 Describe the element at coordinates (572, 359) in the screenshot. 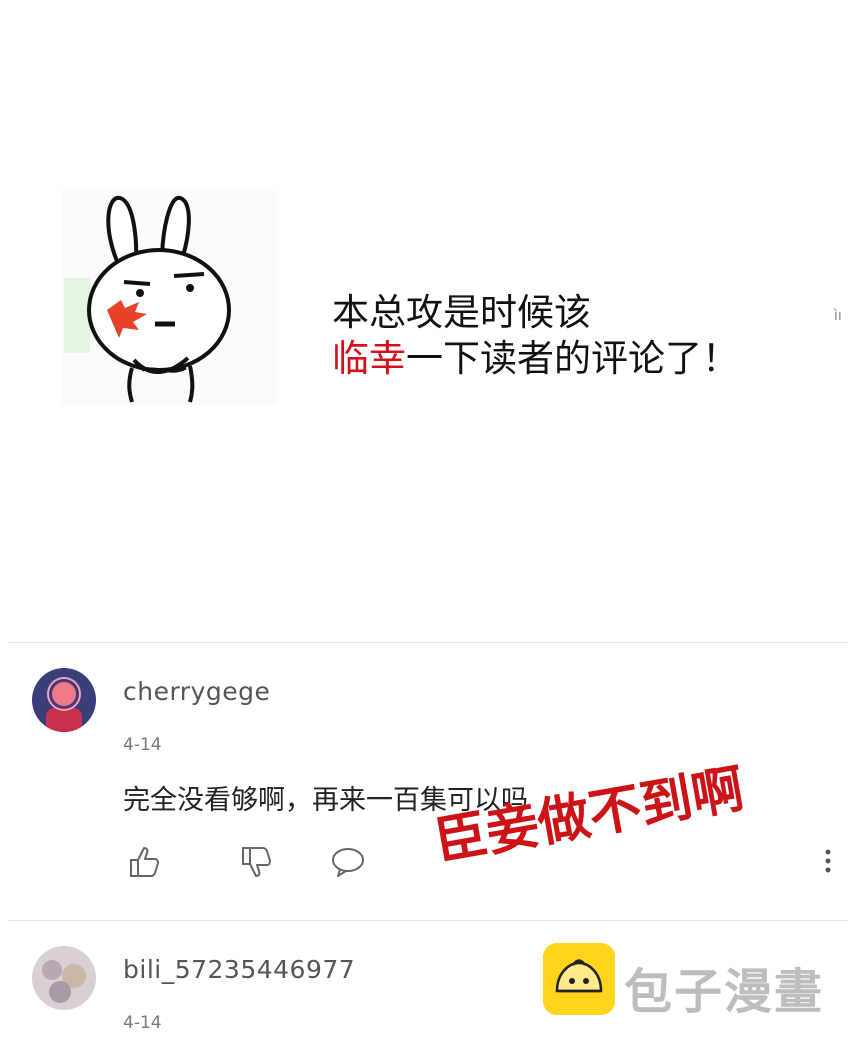

I see `banner-line-2-rest: 一下读者的评论了！` at that location.